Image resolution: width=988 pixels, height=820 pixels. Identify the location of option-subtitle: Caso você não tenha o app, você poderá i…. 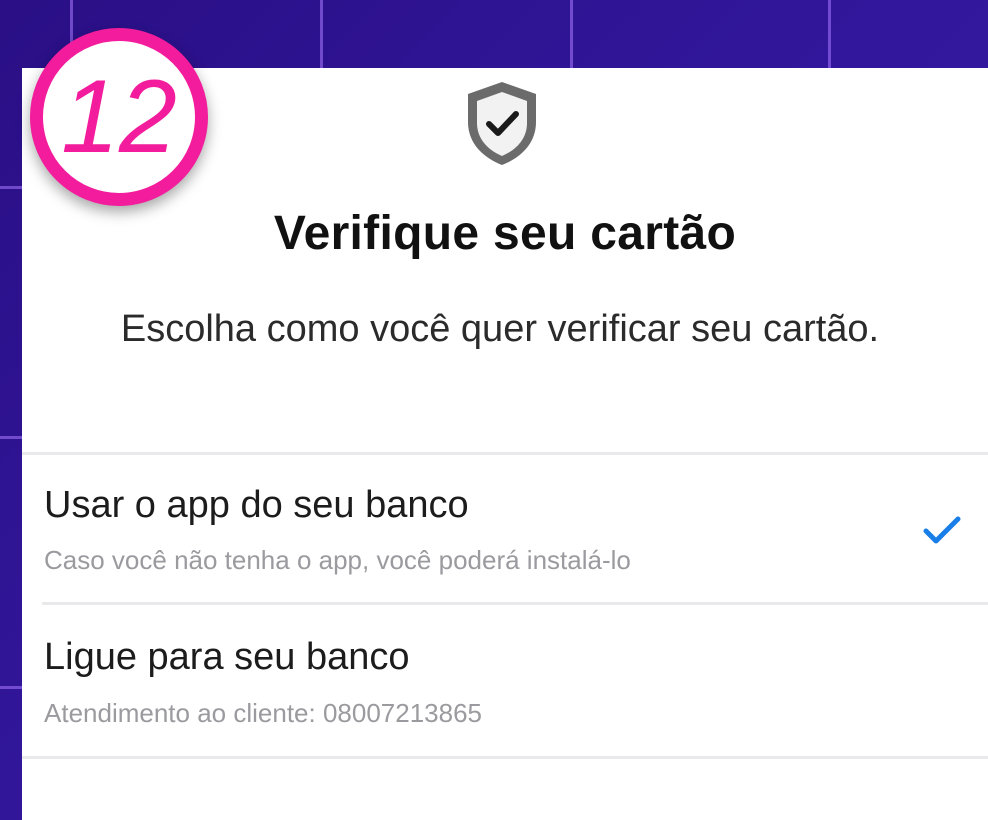
(337, 560).